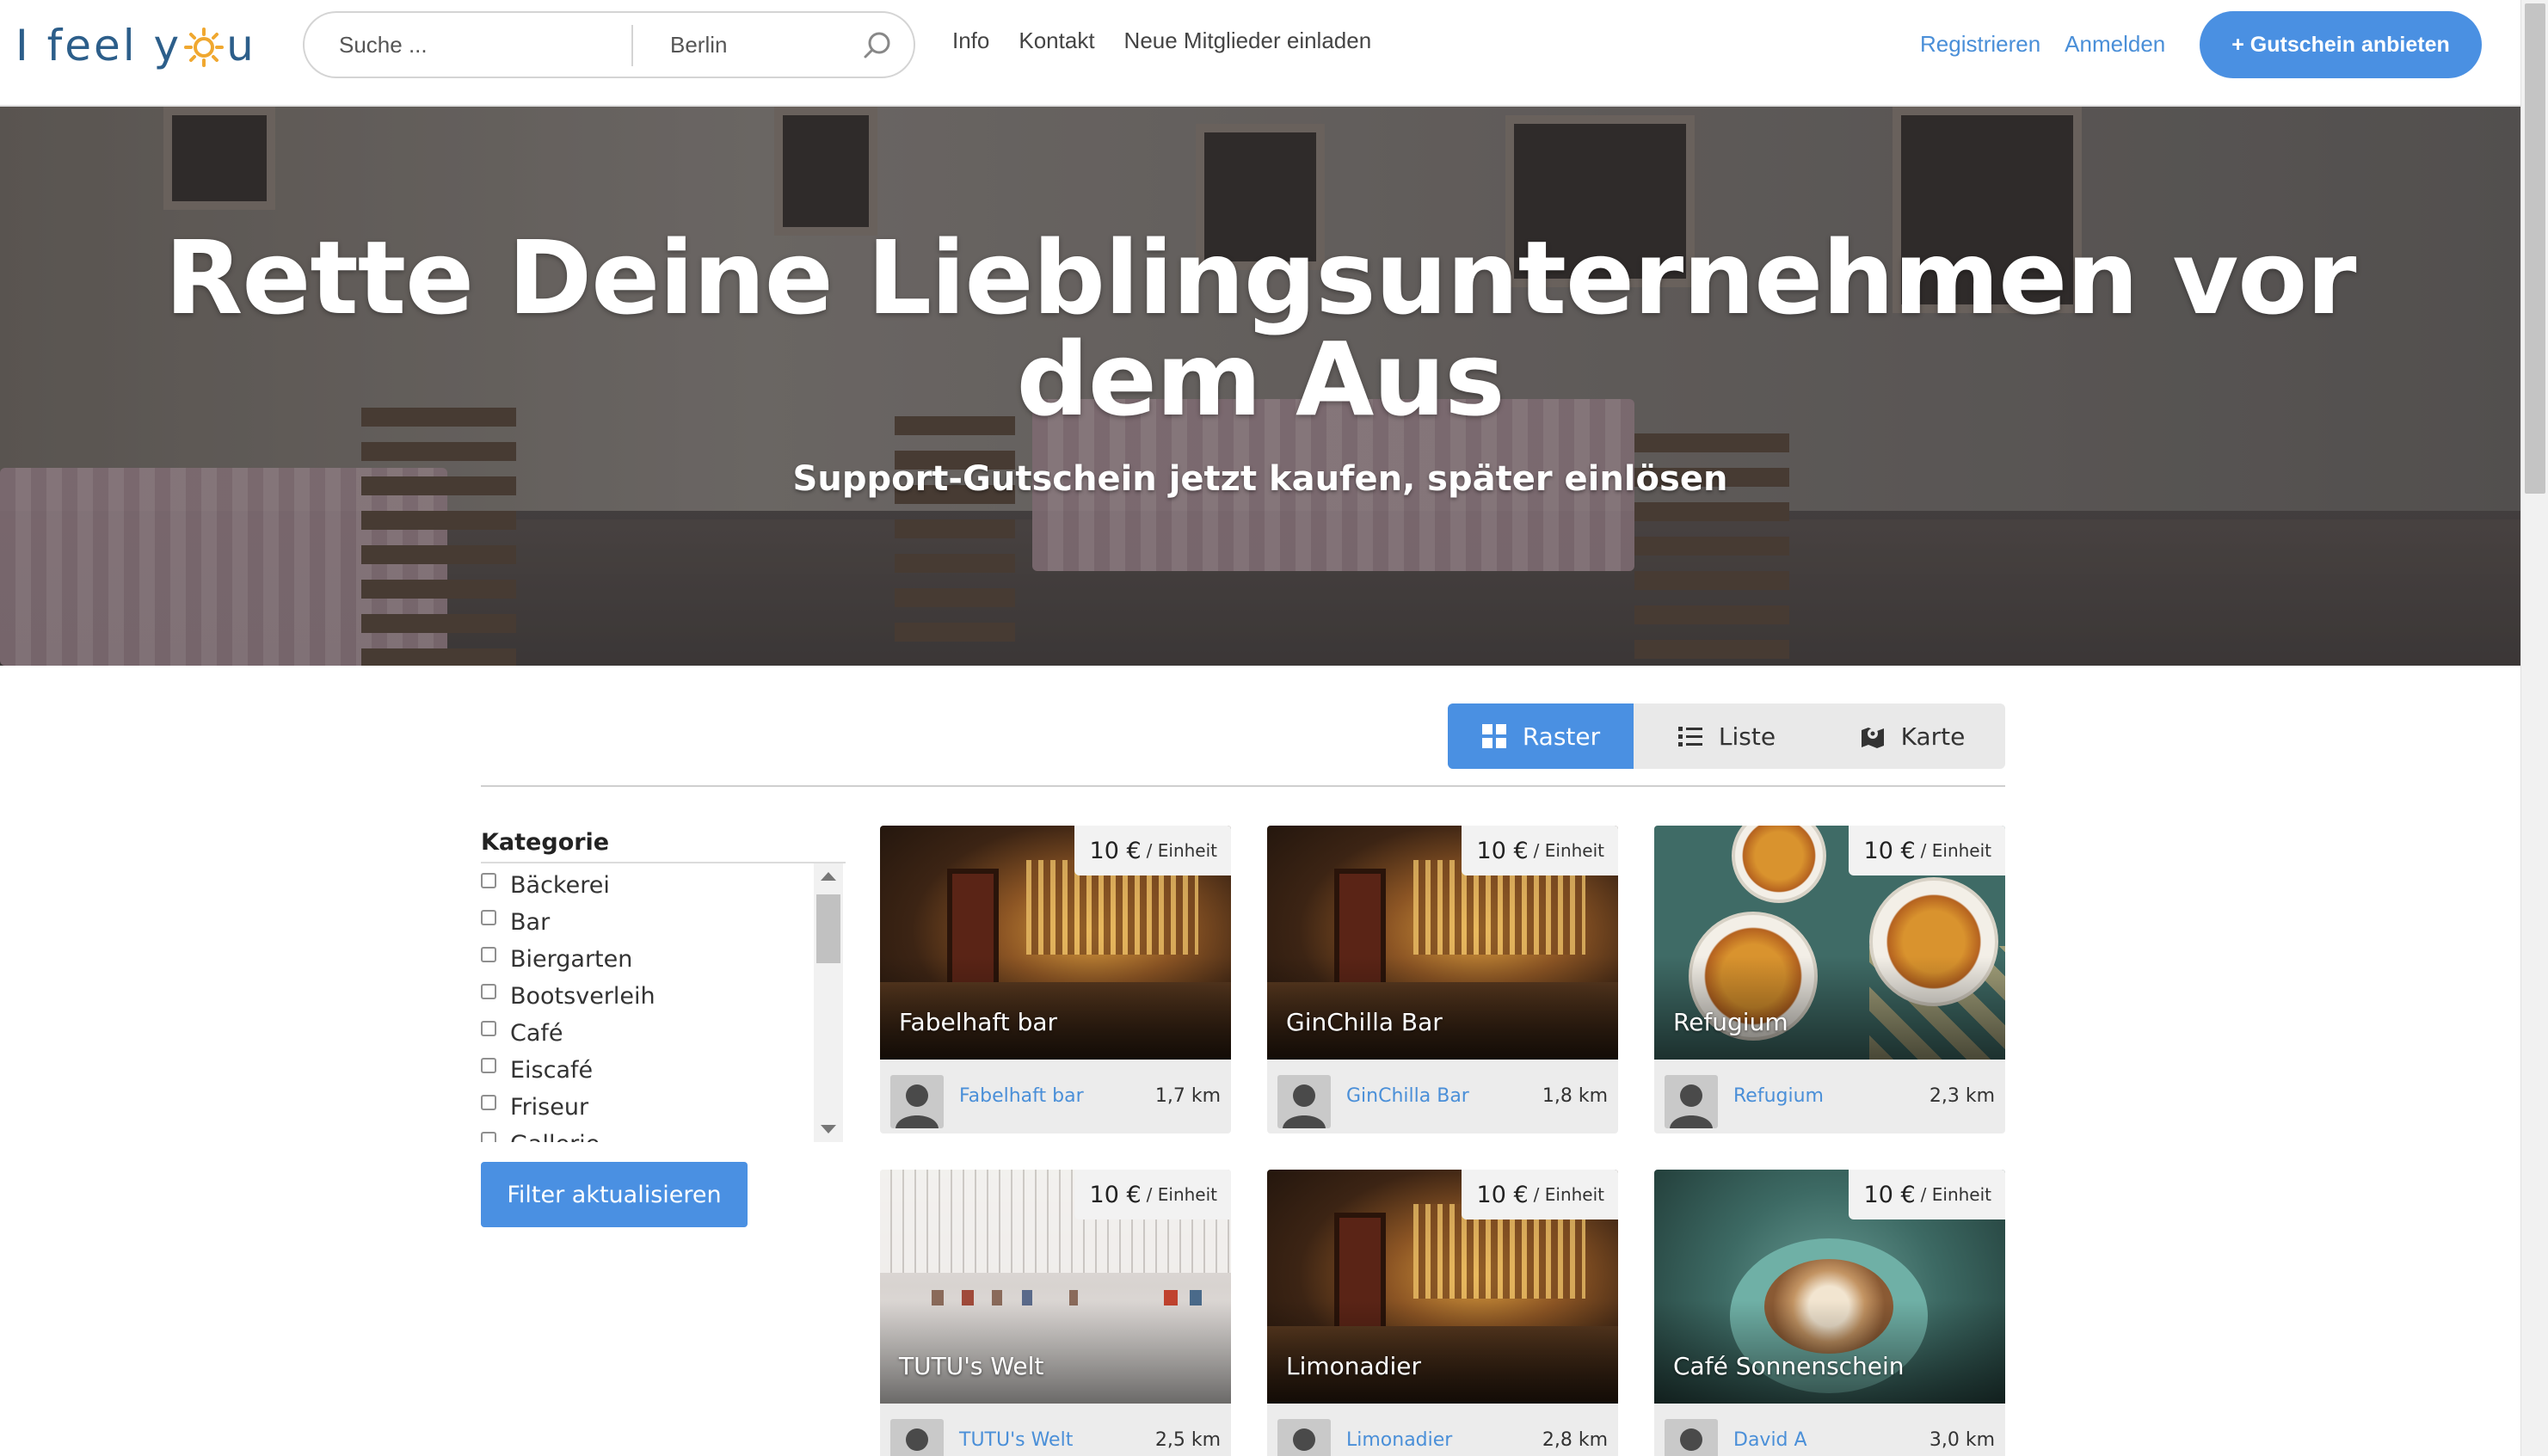 The width and height of the screenshot is (2548, 1456). What do you see at coordinates (1980, 45) in the screenshot?
I see `register-link: Registrieren` at bounding box center [1980, 45].